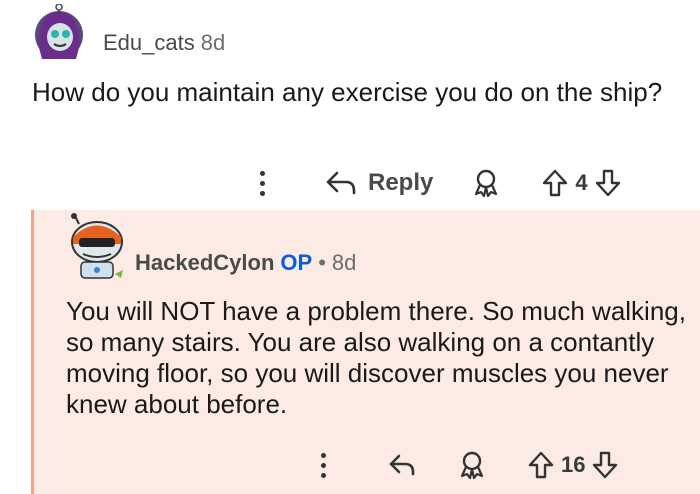  I want to click on comment-actions: 16, so click(467, 465).